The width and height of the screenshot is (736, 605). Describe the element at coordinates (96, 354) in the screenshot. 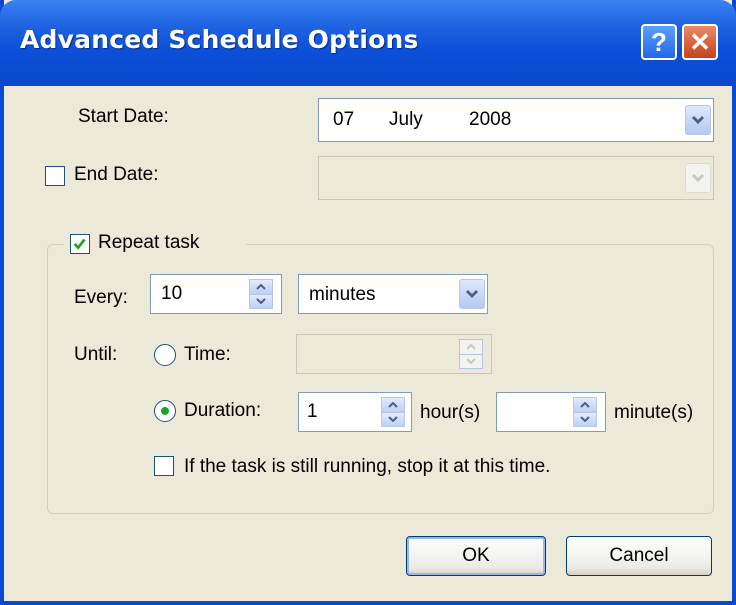

I see `until-label: Until:` at that location.